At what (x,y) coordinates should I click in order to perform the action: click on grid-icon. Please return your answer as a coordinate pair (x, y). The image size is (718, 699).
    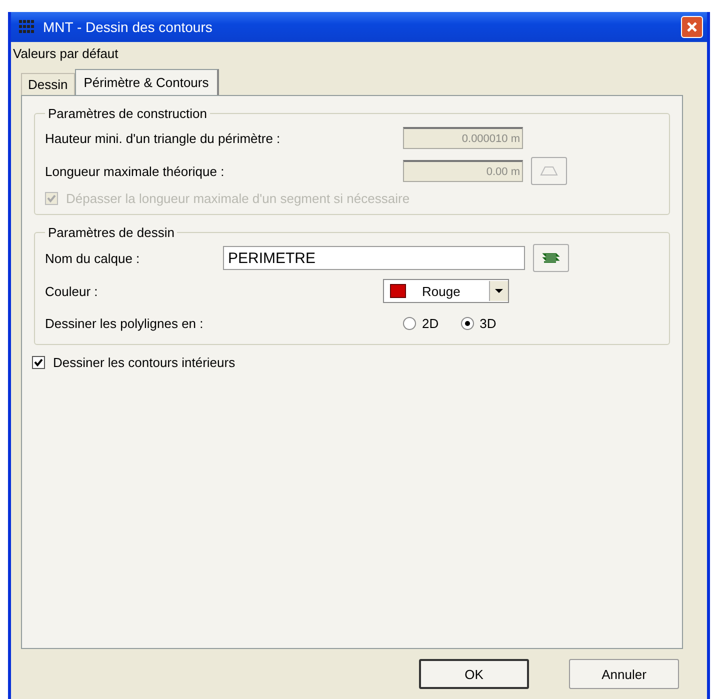
    Looking at the image, I should click on (27, 27).